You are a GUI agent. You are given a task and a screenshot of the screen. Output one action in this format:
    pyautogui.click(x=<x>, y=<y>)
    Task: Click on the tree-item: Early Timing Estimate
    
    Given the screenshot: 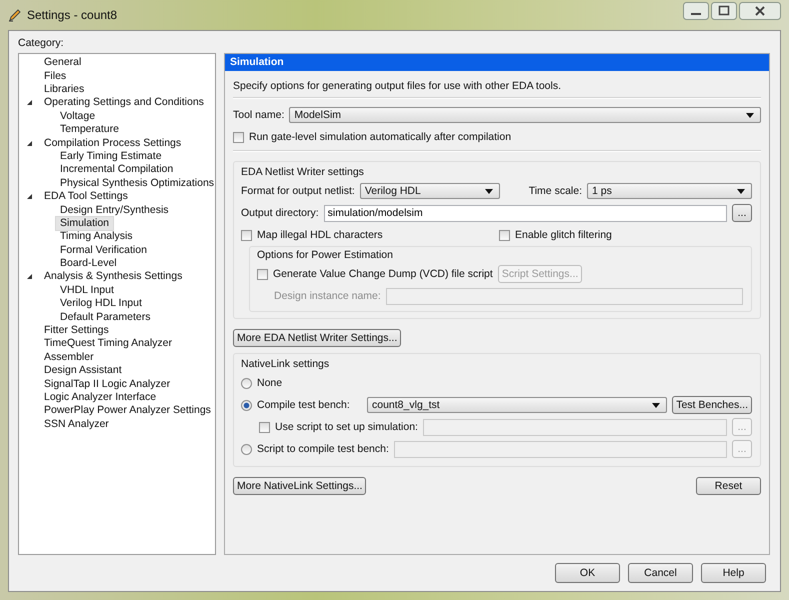 What is the action you would take?
    pyautogui.click(x=111, y=156)
    